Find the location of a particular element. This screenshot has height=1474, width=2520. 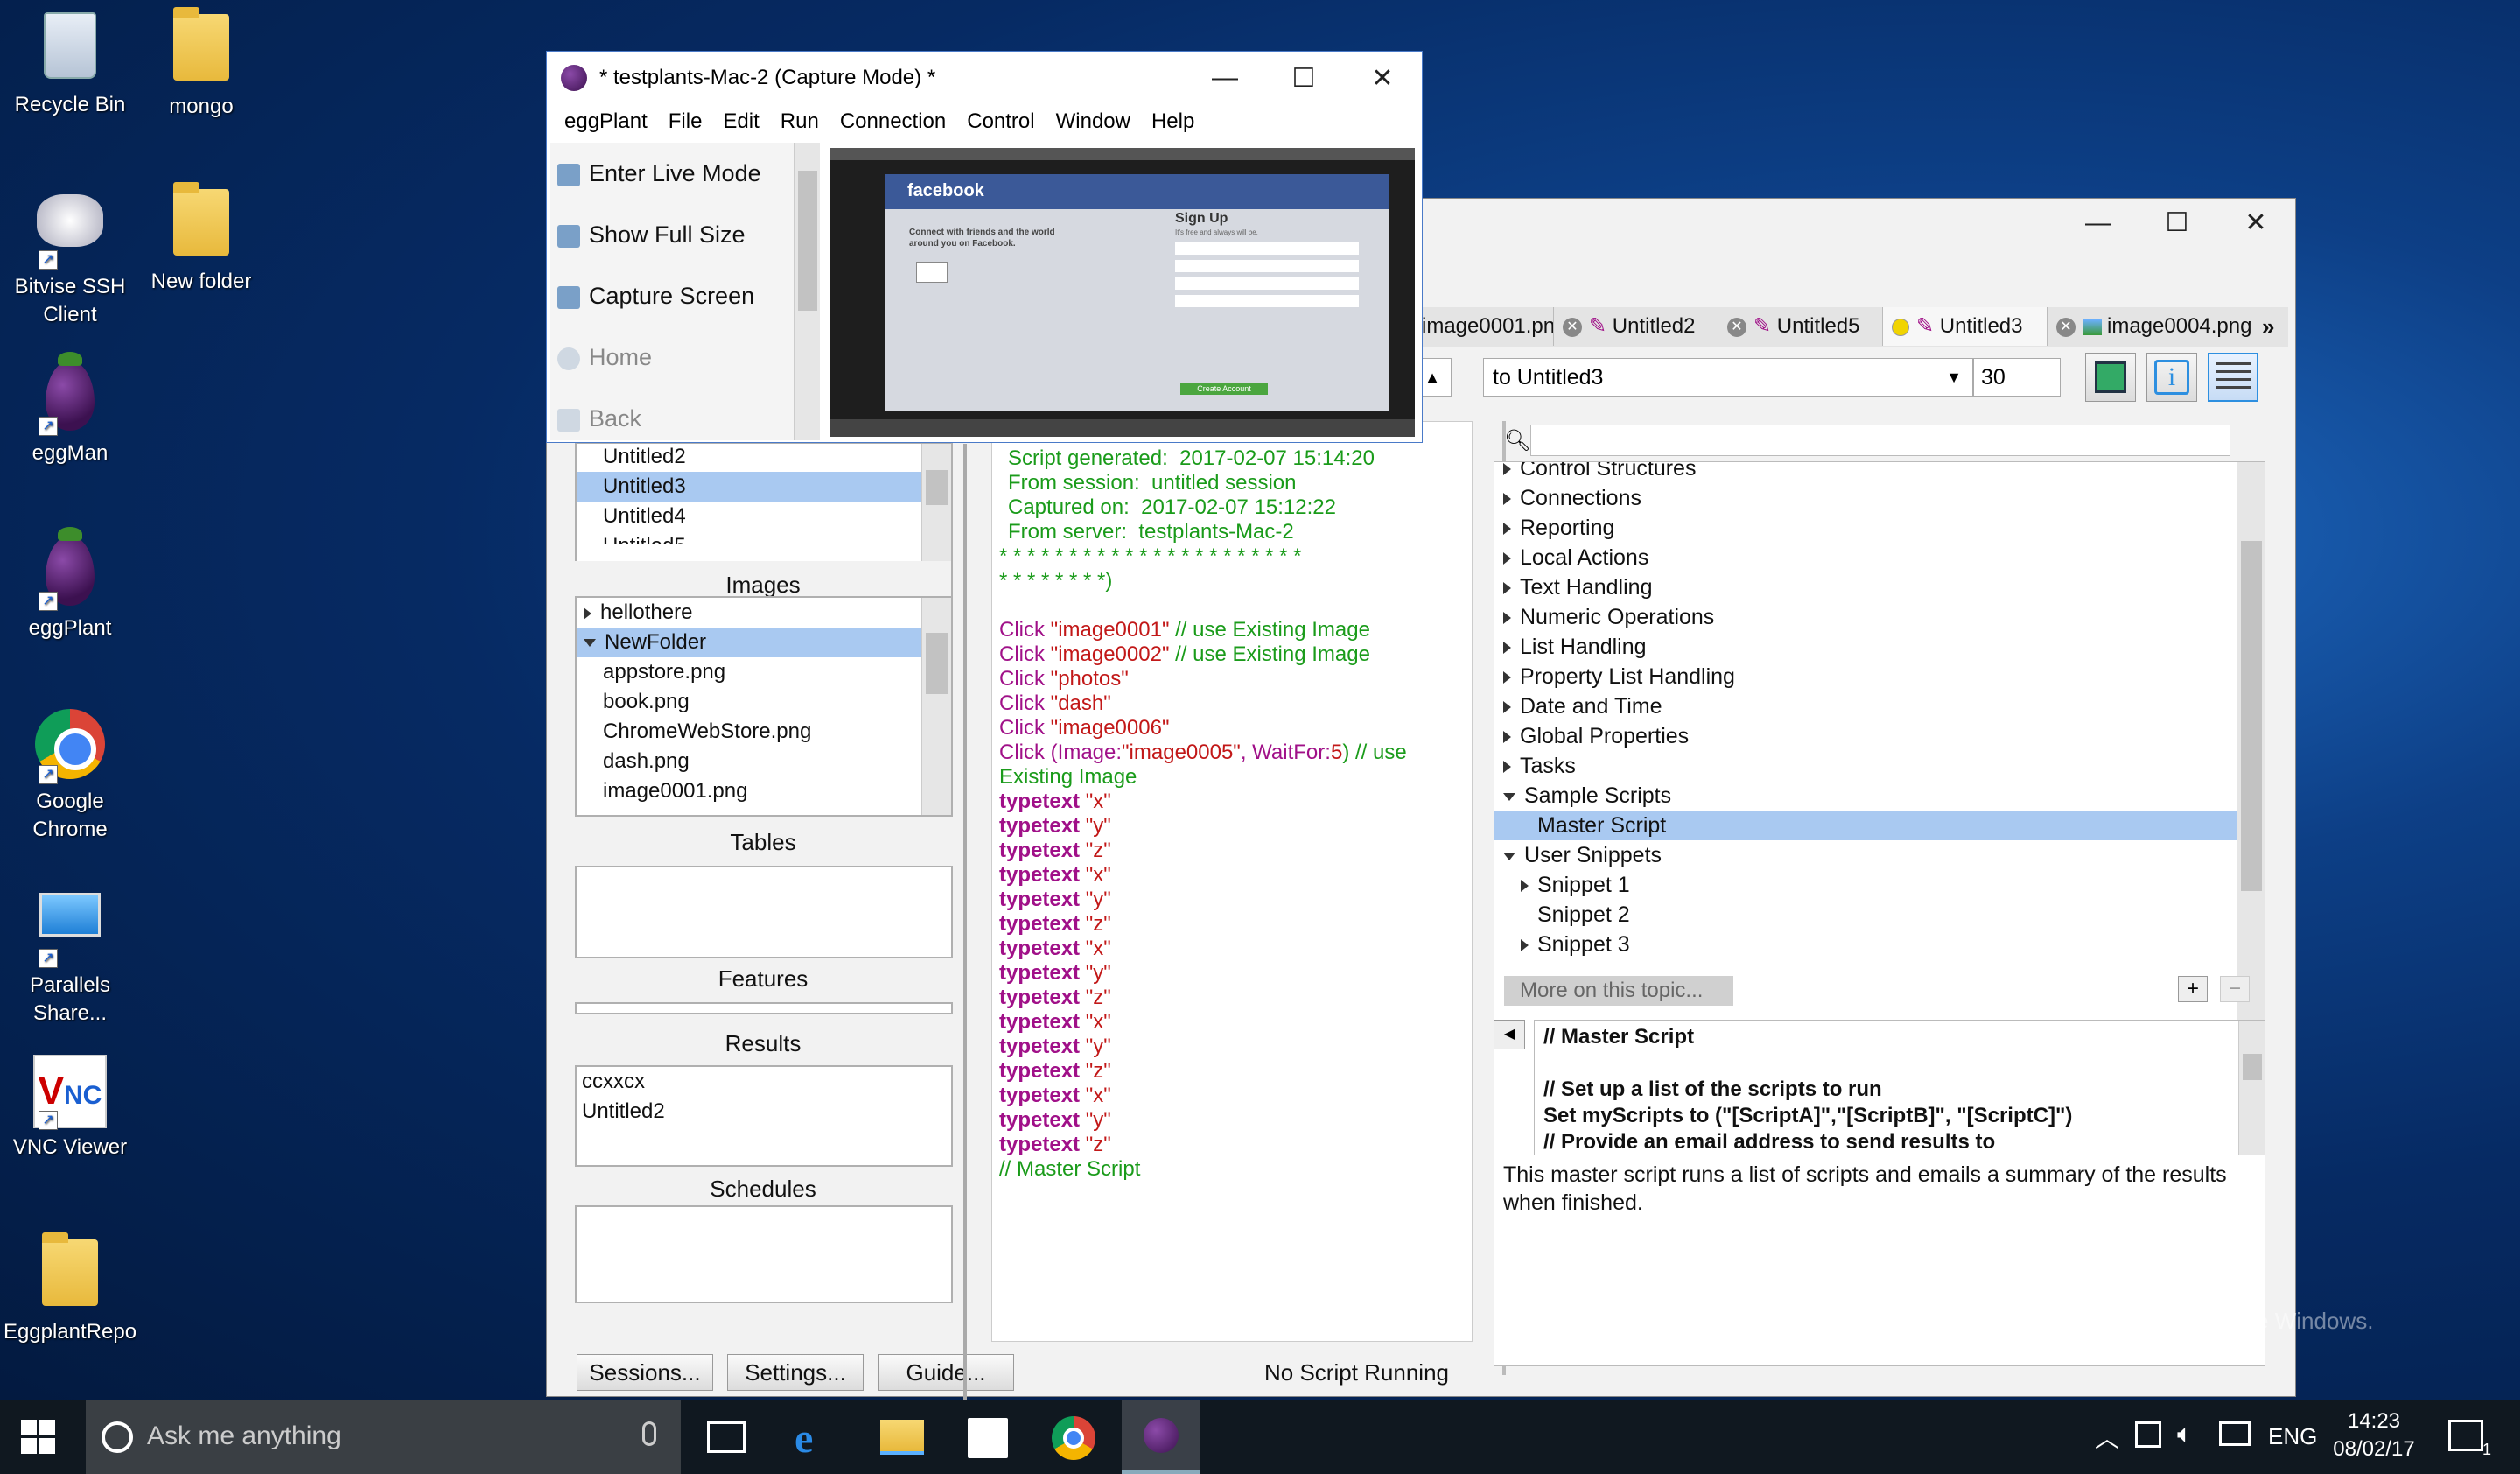

tree-item: Snippet 2 is located at coordinates (1865, 915).